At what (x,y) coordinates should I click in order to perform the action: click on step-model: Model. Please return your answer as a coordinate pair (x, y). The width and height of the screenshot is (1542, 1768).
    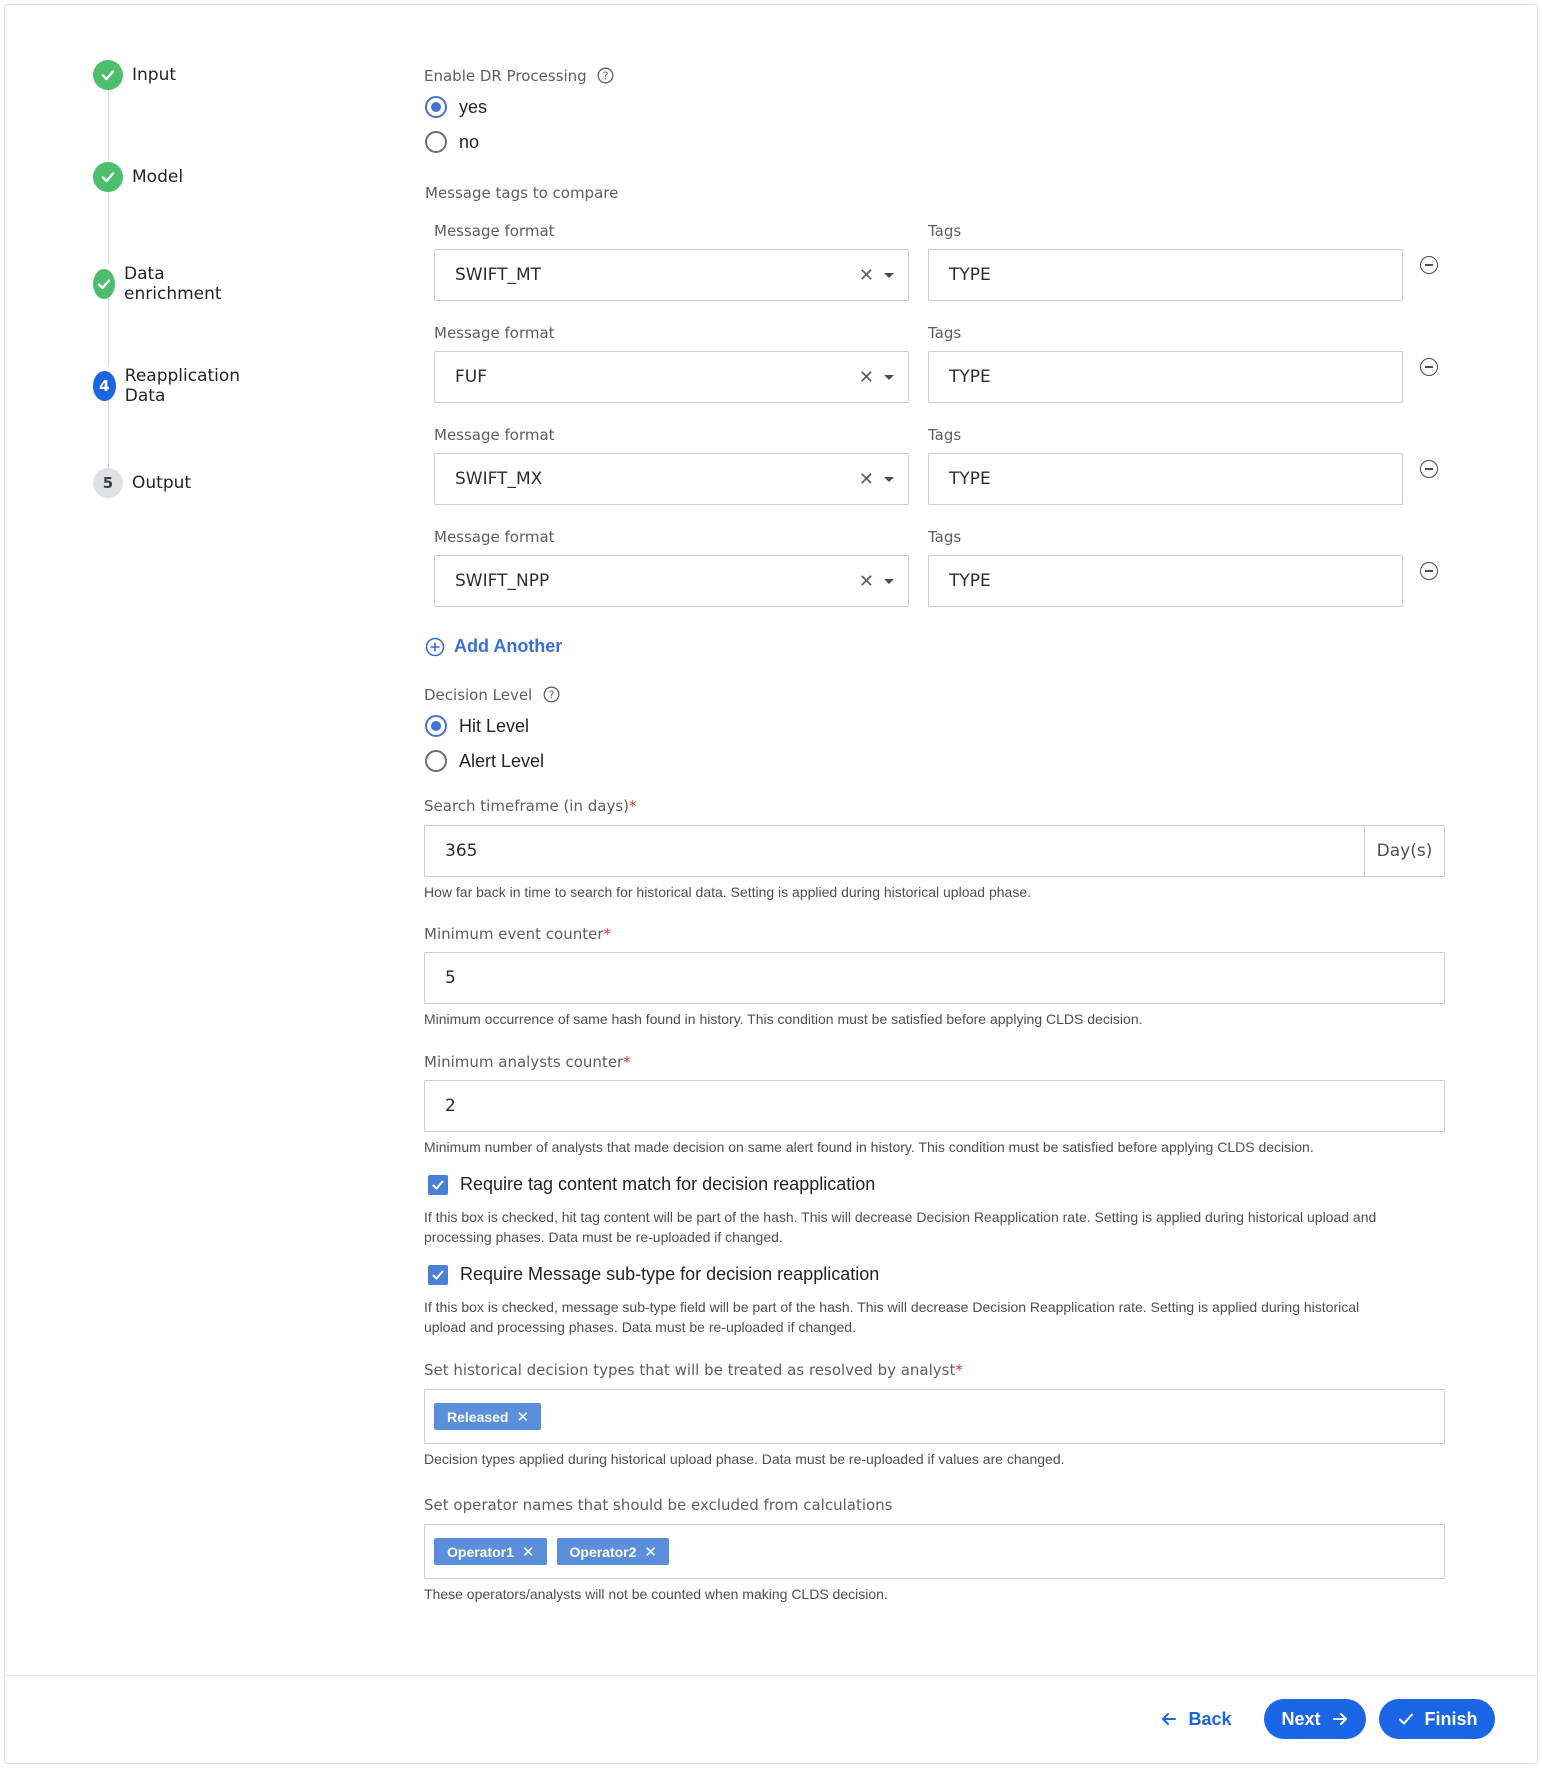
    Looking at the image, I should click on (138, 177).